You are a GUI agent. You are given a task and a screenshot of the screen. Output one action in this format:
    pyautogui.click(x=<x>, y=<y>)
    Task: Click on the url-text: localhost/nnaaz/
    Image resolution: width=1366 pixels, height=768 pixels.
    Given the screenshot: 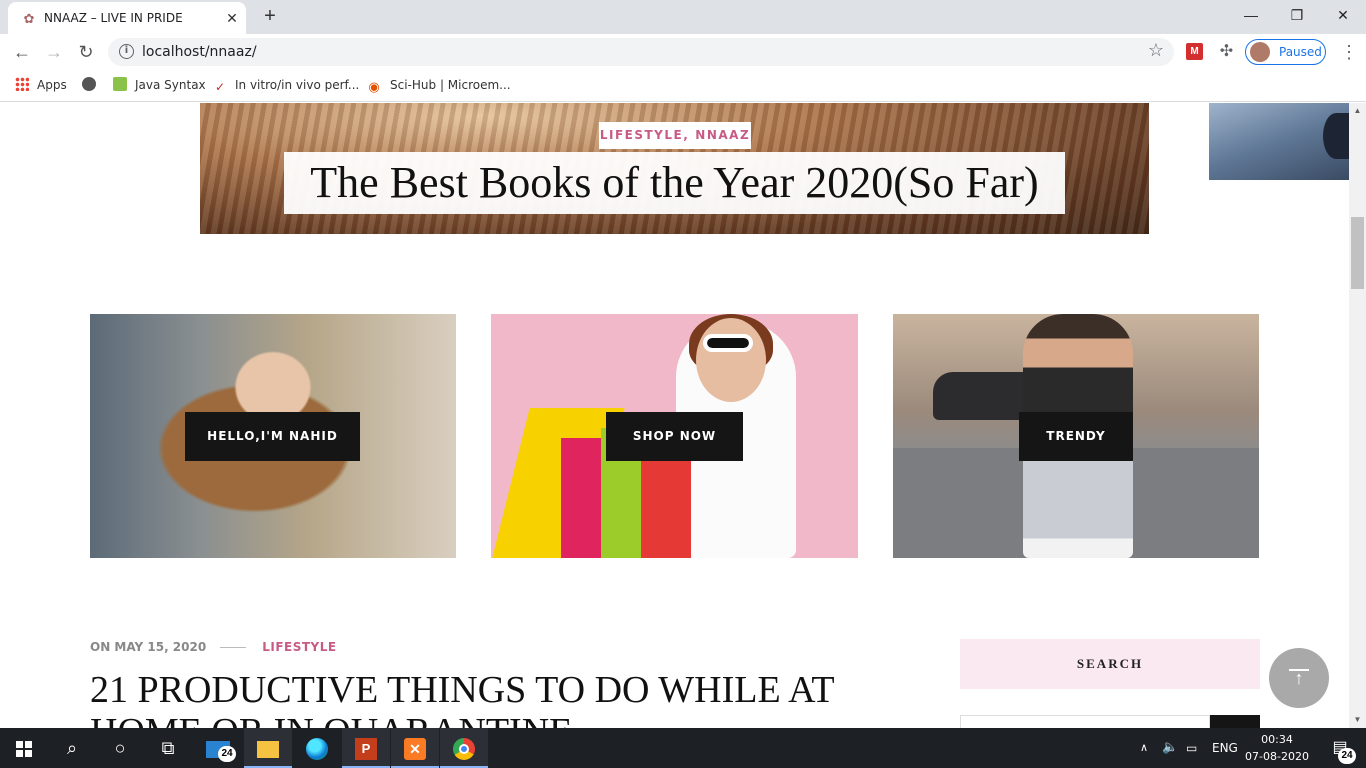 What is the action you would take?
    pyautogui.click(x=199, y=52)
    